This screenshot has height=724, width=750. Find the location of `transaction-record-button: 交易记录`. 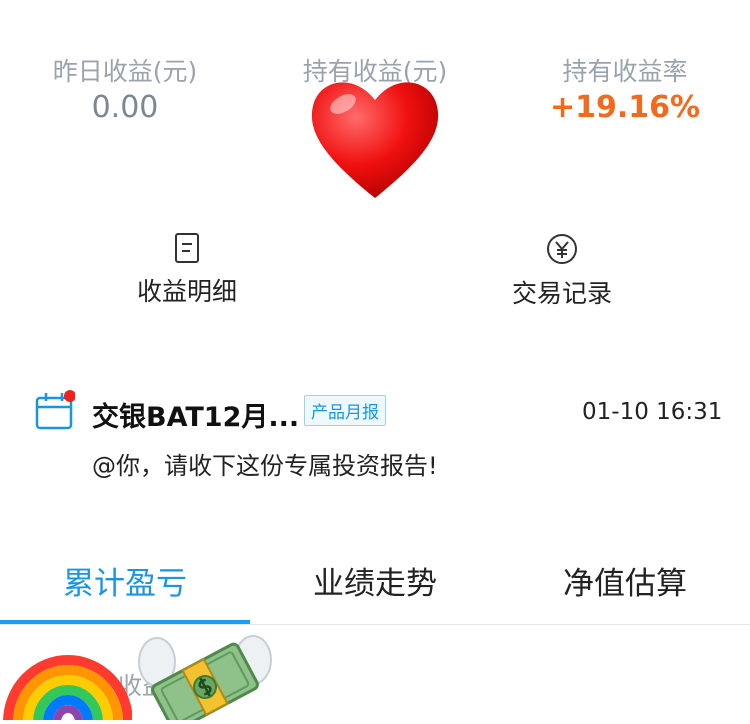

transaction-record-button: 交易记录 is located at coordinates (562, 271).